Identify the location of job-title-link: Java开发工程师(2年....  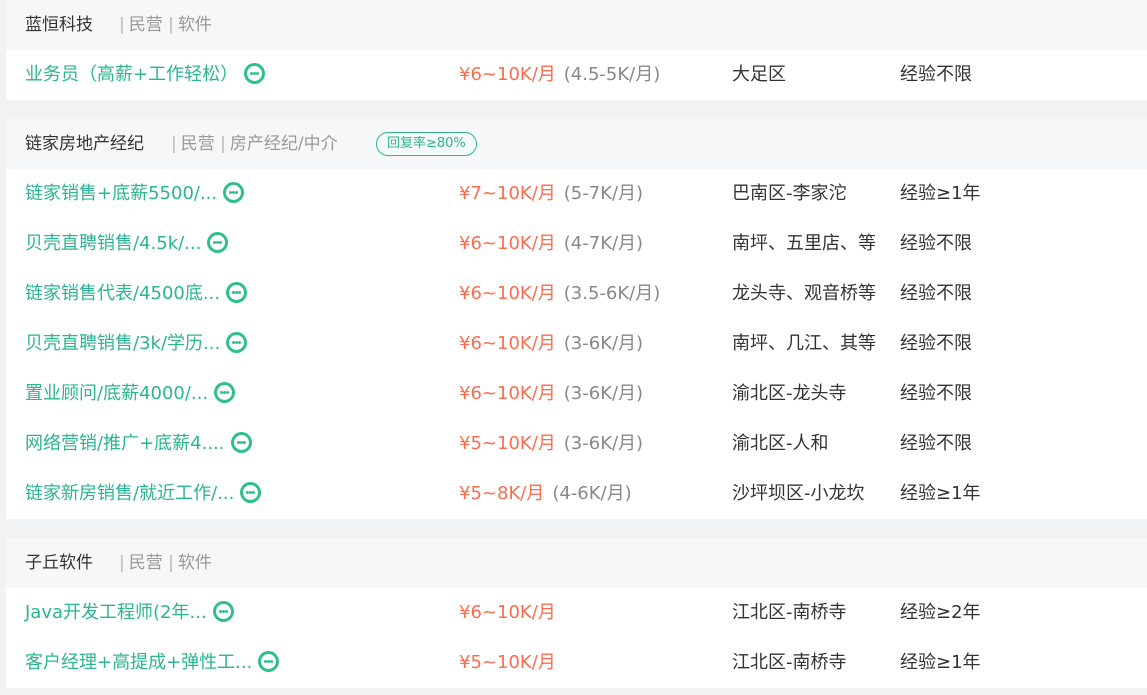
(129, 613).